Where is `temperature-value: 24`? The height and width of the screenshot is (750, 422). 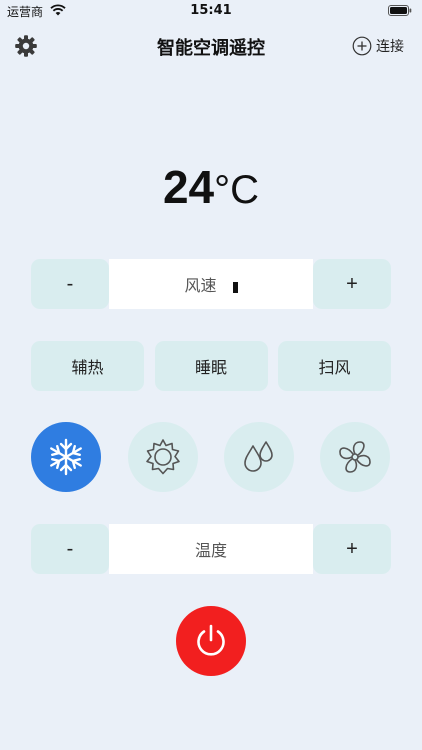 temperature-value: 24 is located at coordinates (188, 187).